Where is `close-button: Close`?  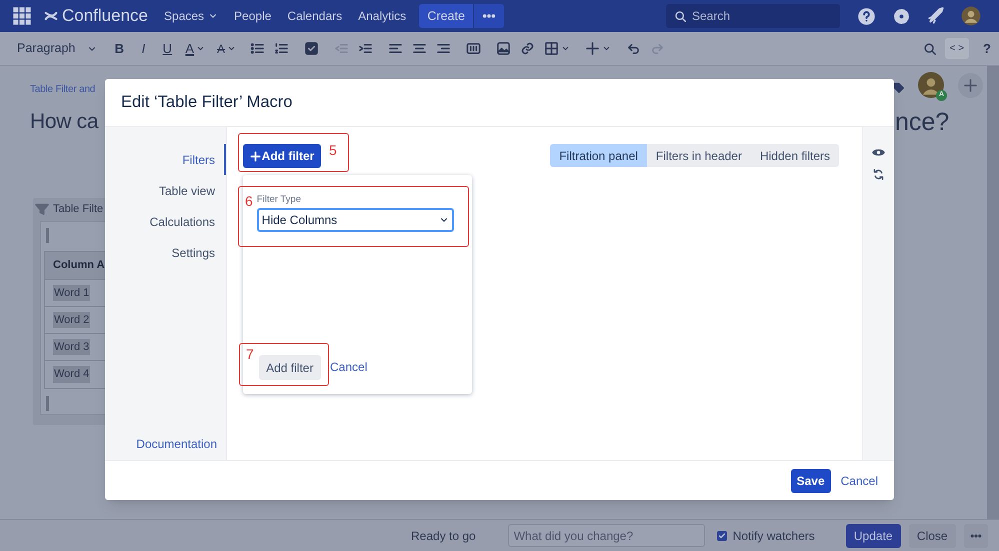
close-button: Close is located at coordinates (932, 536).